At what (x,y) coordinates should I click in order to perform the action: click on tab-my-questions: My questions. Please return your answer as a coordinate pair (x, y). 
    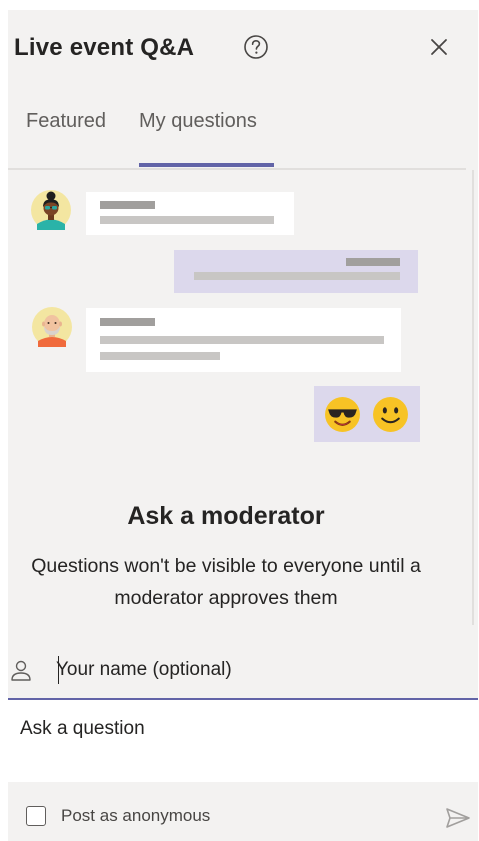
    Looking at the image, I should click on (198, 121).